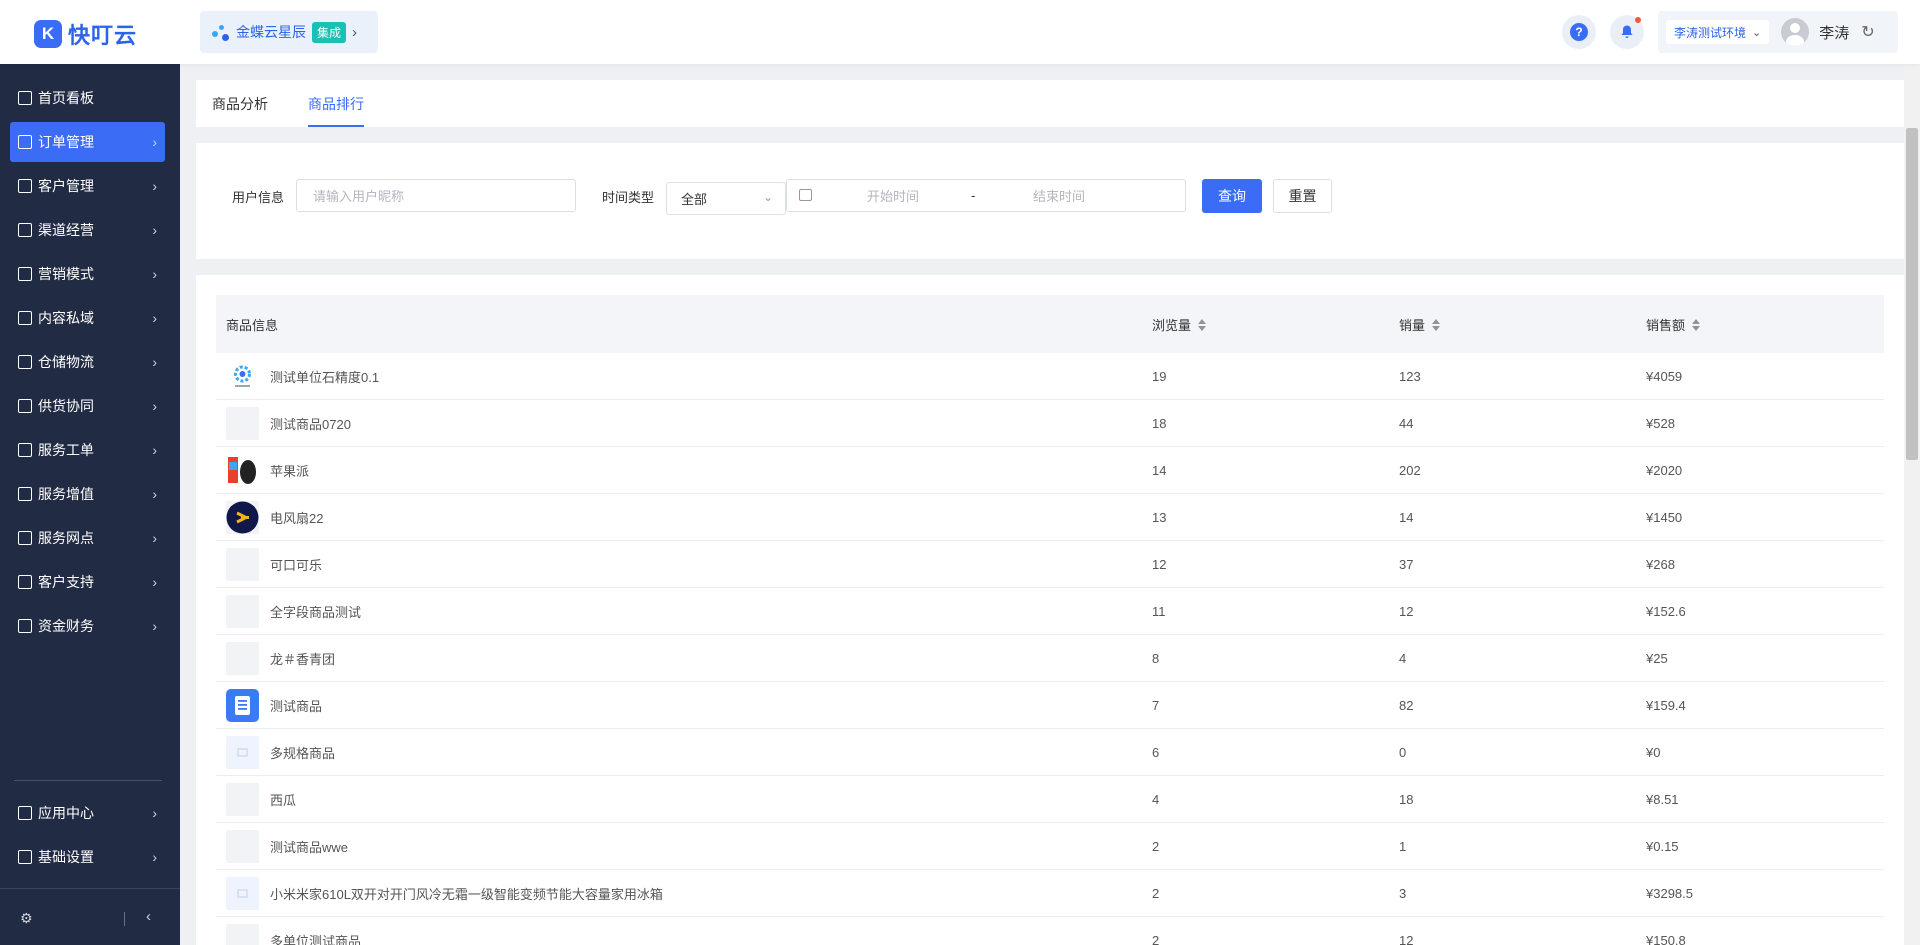 The height and width of the screenshot is (945, 1920). Describe the element at coordinates (1050, 752) in the screenshot. I see `table-row: 多规格商品 6 0 ¥0` at that location.